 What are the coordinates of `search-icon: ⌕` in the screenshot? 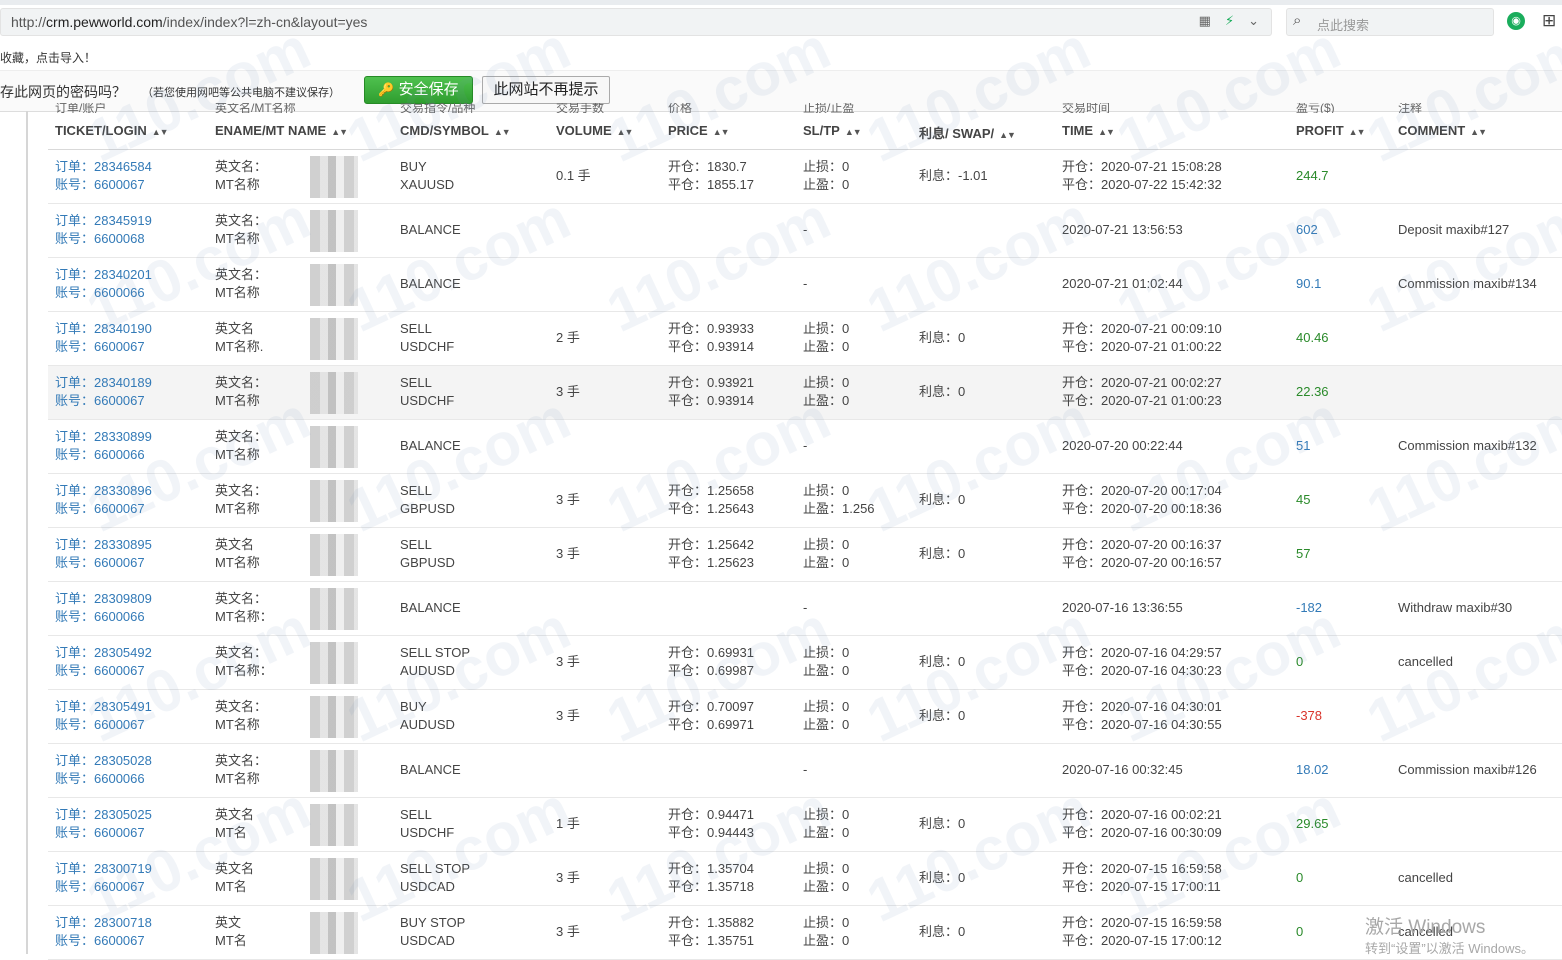 It's located at (1297, 20).